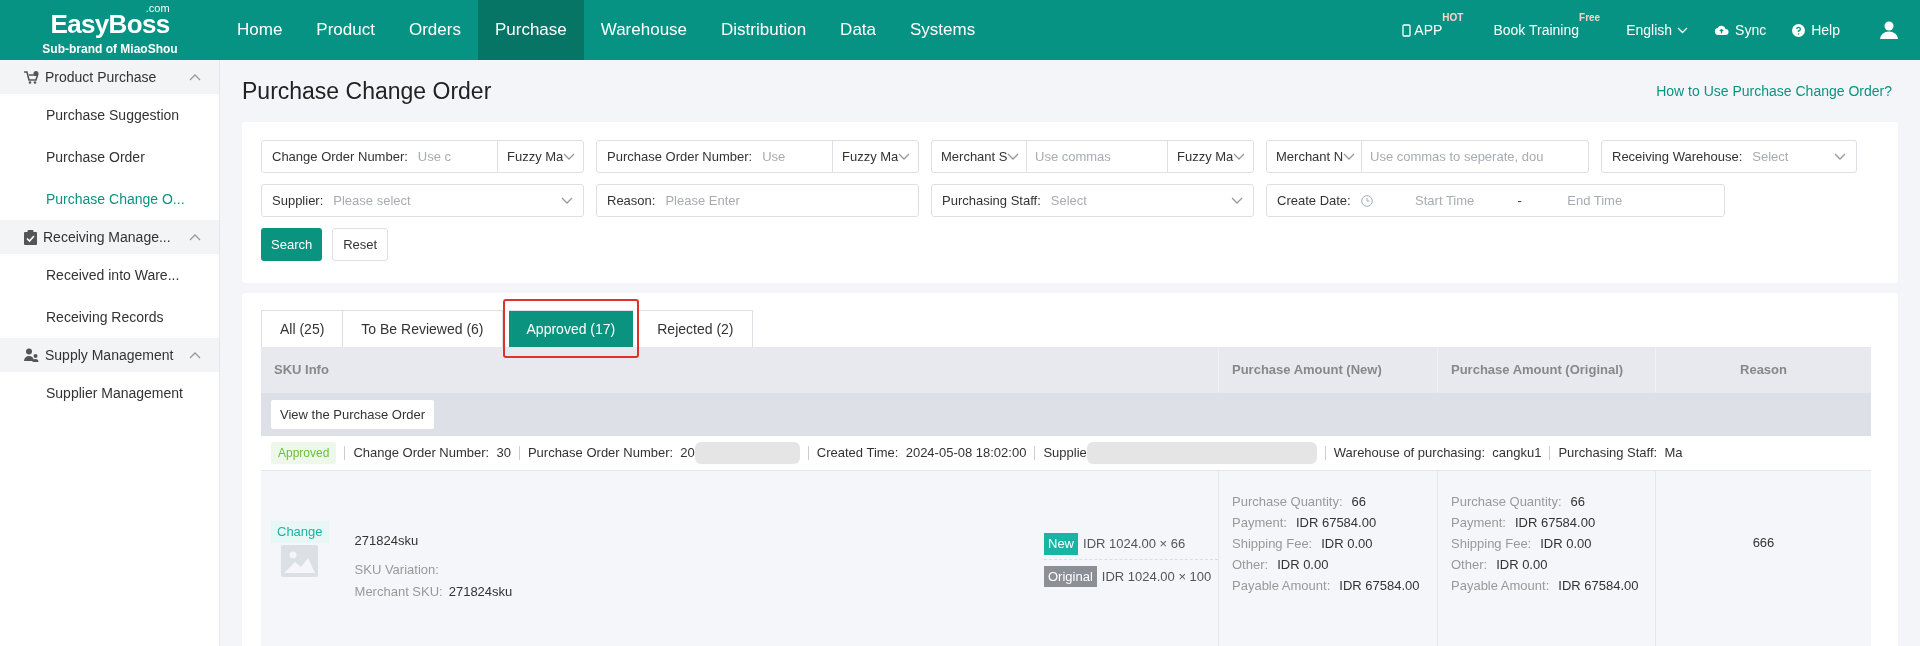  What do you see at coordinates (260, 30) in the screenshot?
I see `nav-tab: Home` at bounding box center [260, 30].